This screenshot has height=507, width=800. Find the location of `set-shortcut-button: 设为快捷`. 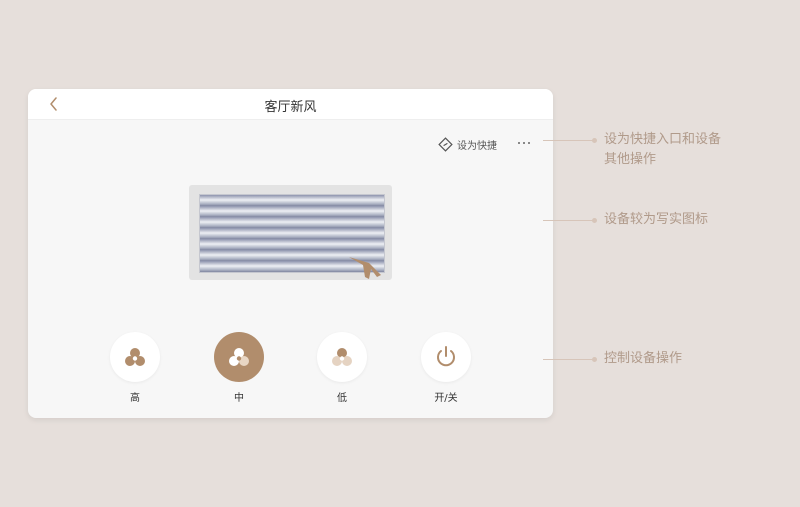

set-shortcut-button: 设为快捷 is located at coordinates (467, 144).